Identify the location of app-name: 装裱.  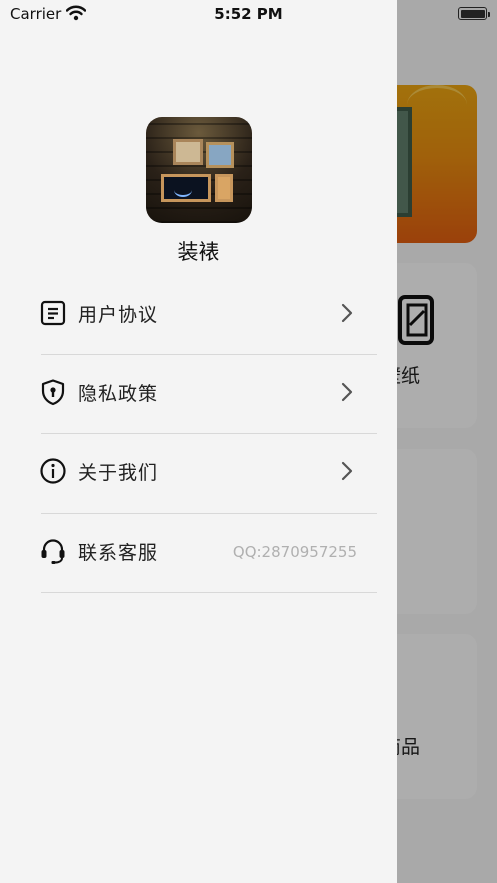
(198, 252).